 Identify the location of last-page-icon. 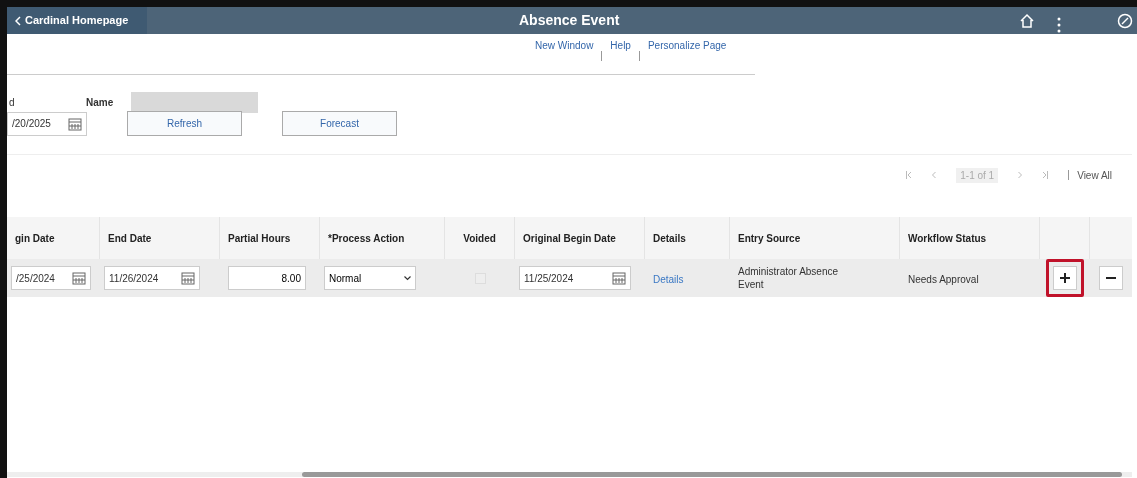
(1045, 175).